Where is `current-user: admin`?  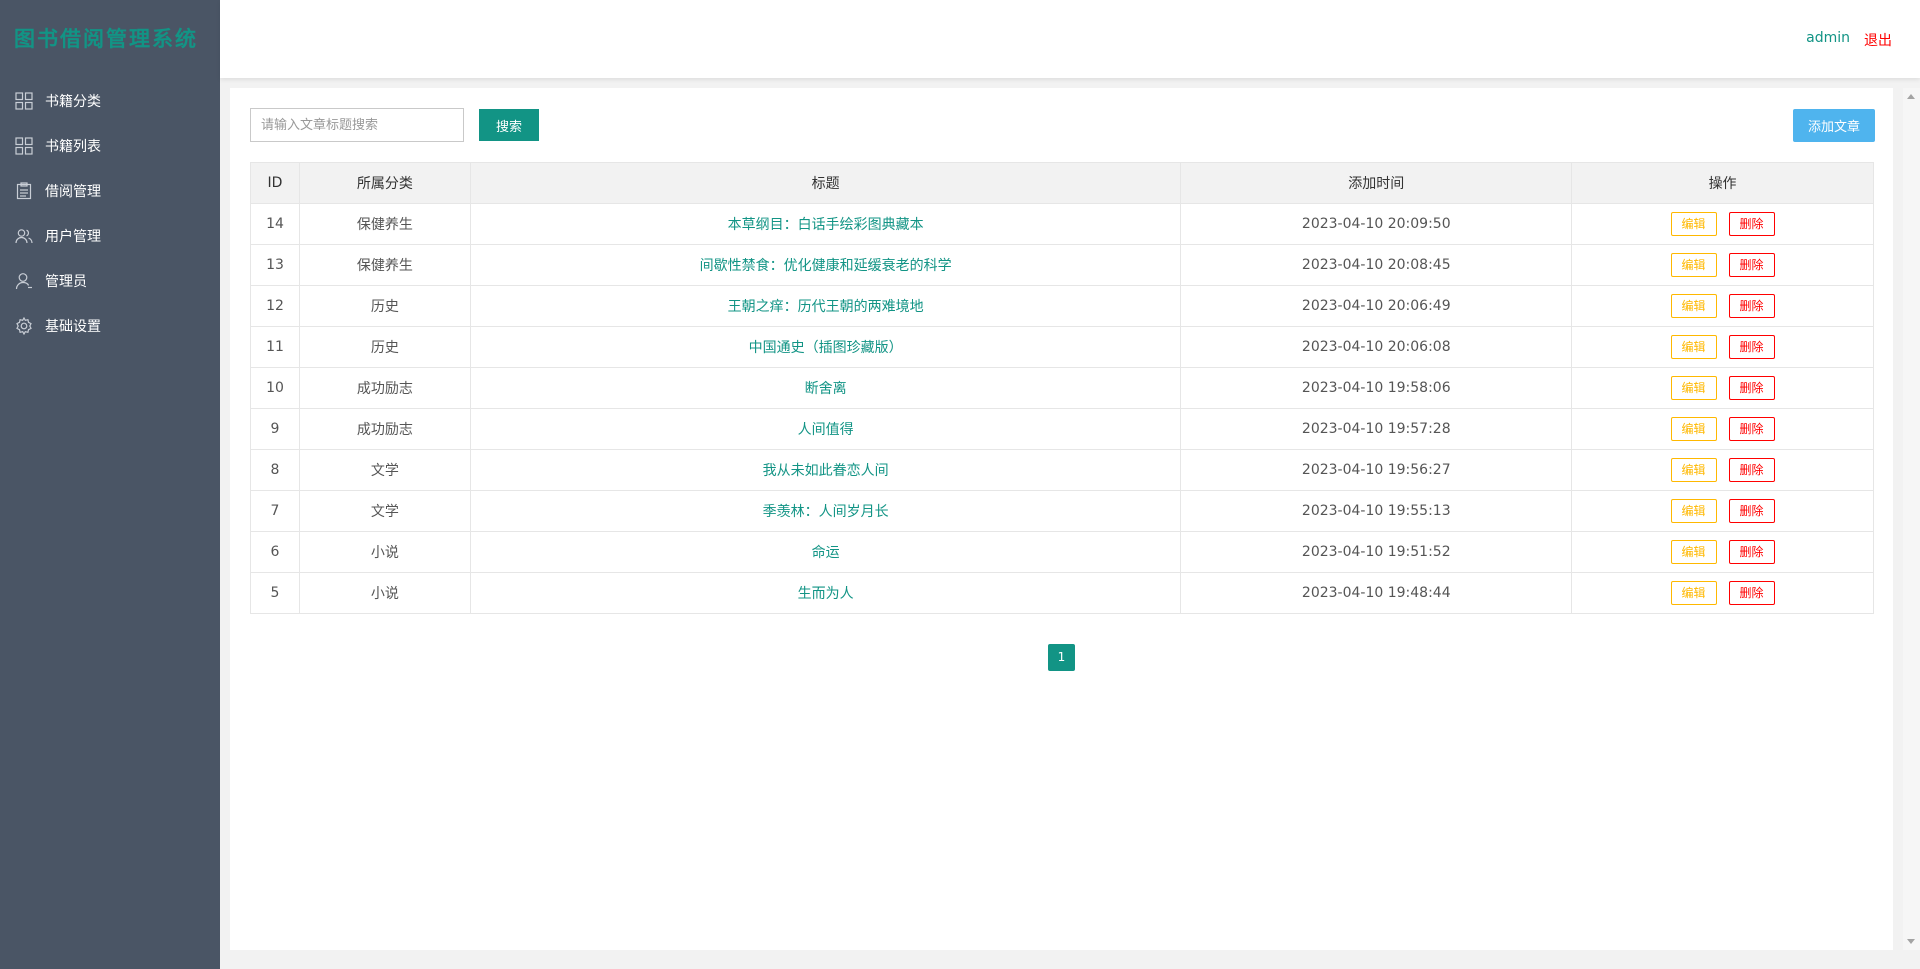
current-user: admin is located at coordinates (1828, 38).